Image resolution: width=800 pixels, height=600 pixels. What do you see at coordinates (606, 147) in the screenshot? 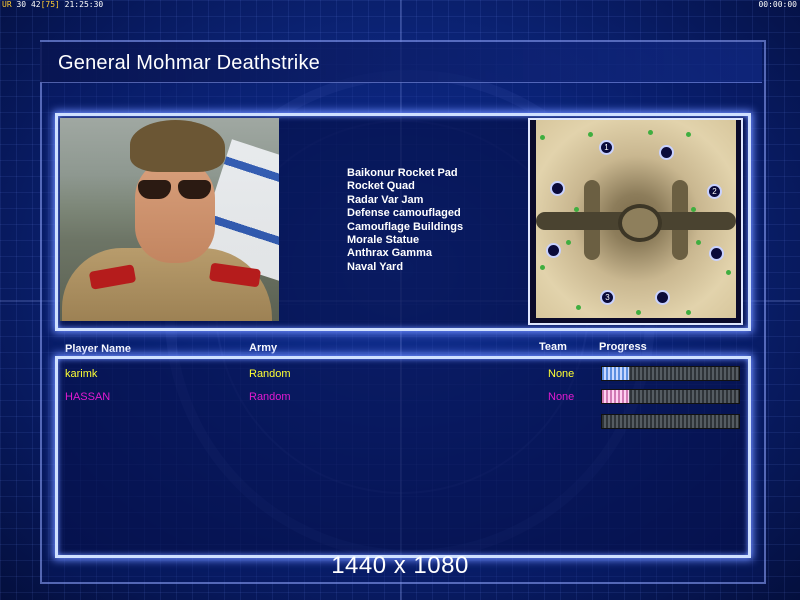
I see `spawn-point-1: 1` at bounding box center [606, 147].